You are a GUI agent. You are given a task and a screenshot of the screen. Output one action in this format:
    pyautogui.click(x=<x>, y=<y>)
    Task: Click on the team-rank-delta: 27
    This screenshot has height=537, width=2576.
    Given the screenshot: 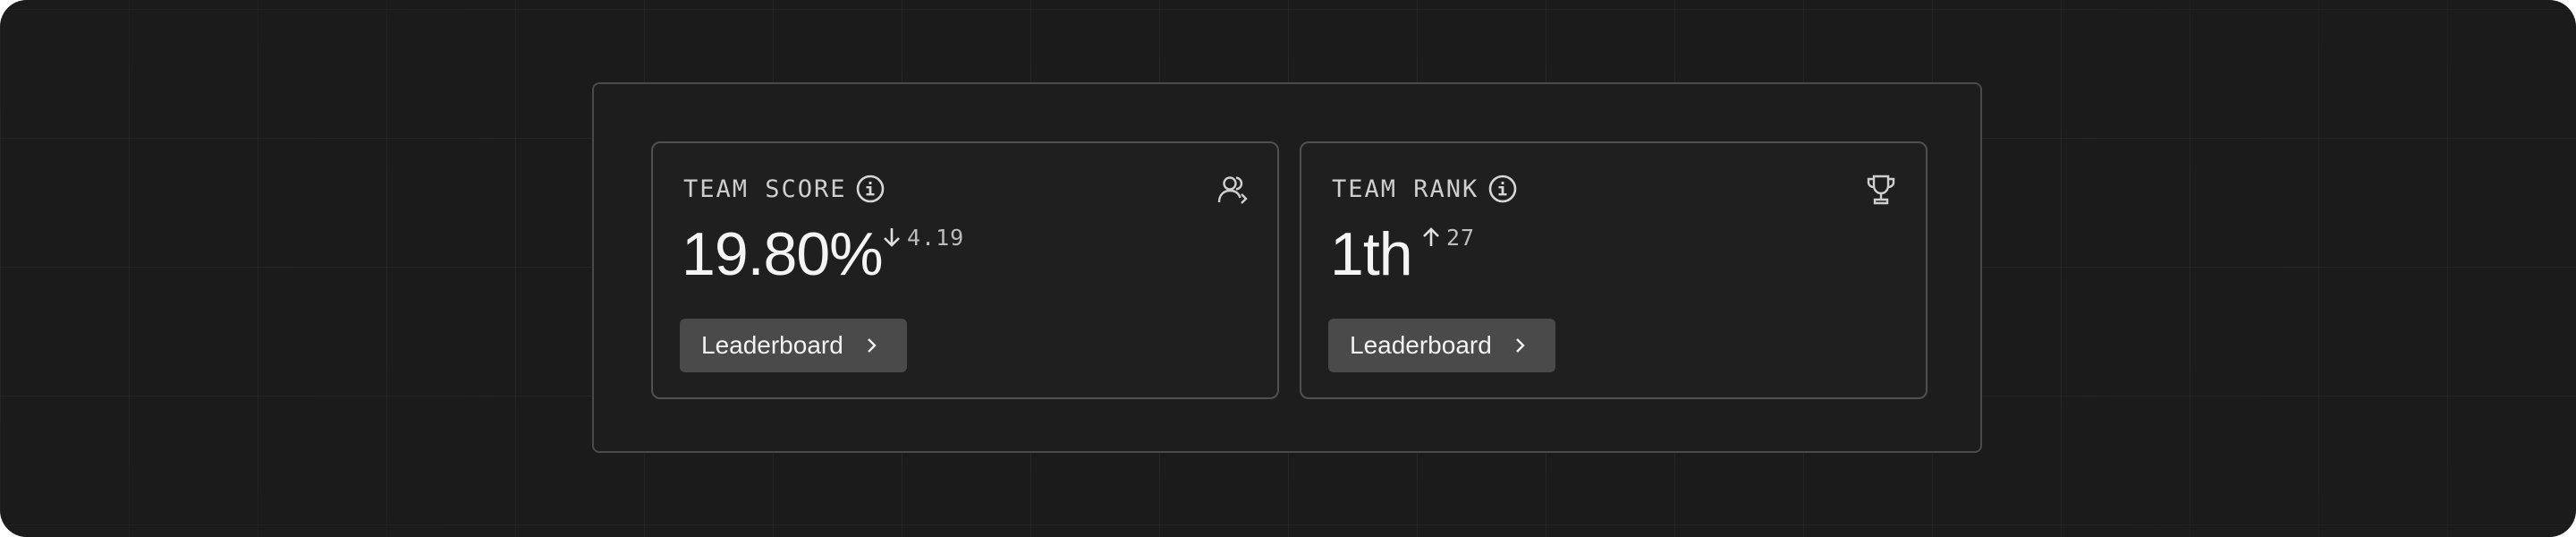 What is the action you would take?
    pyautogui.click(x=1448, y=237)
    